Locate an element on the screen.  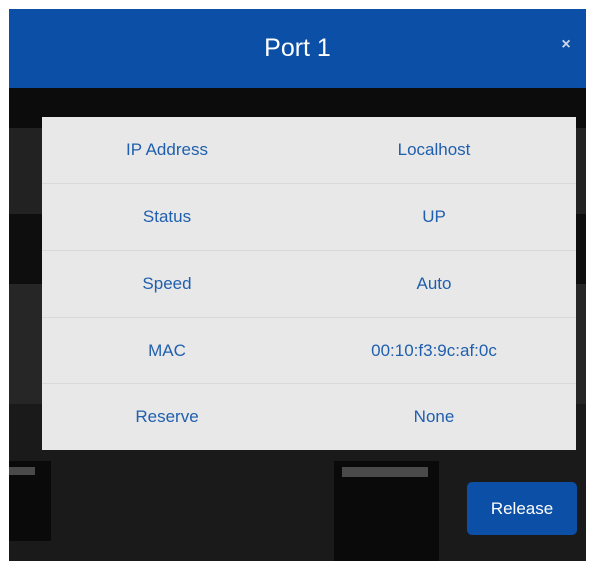
table-row: Reserve None is located at coordinates (309, 416).